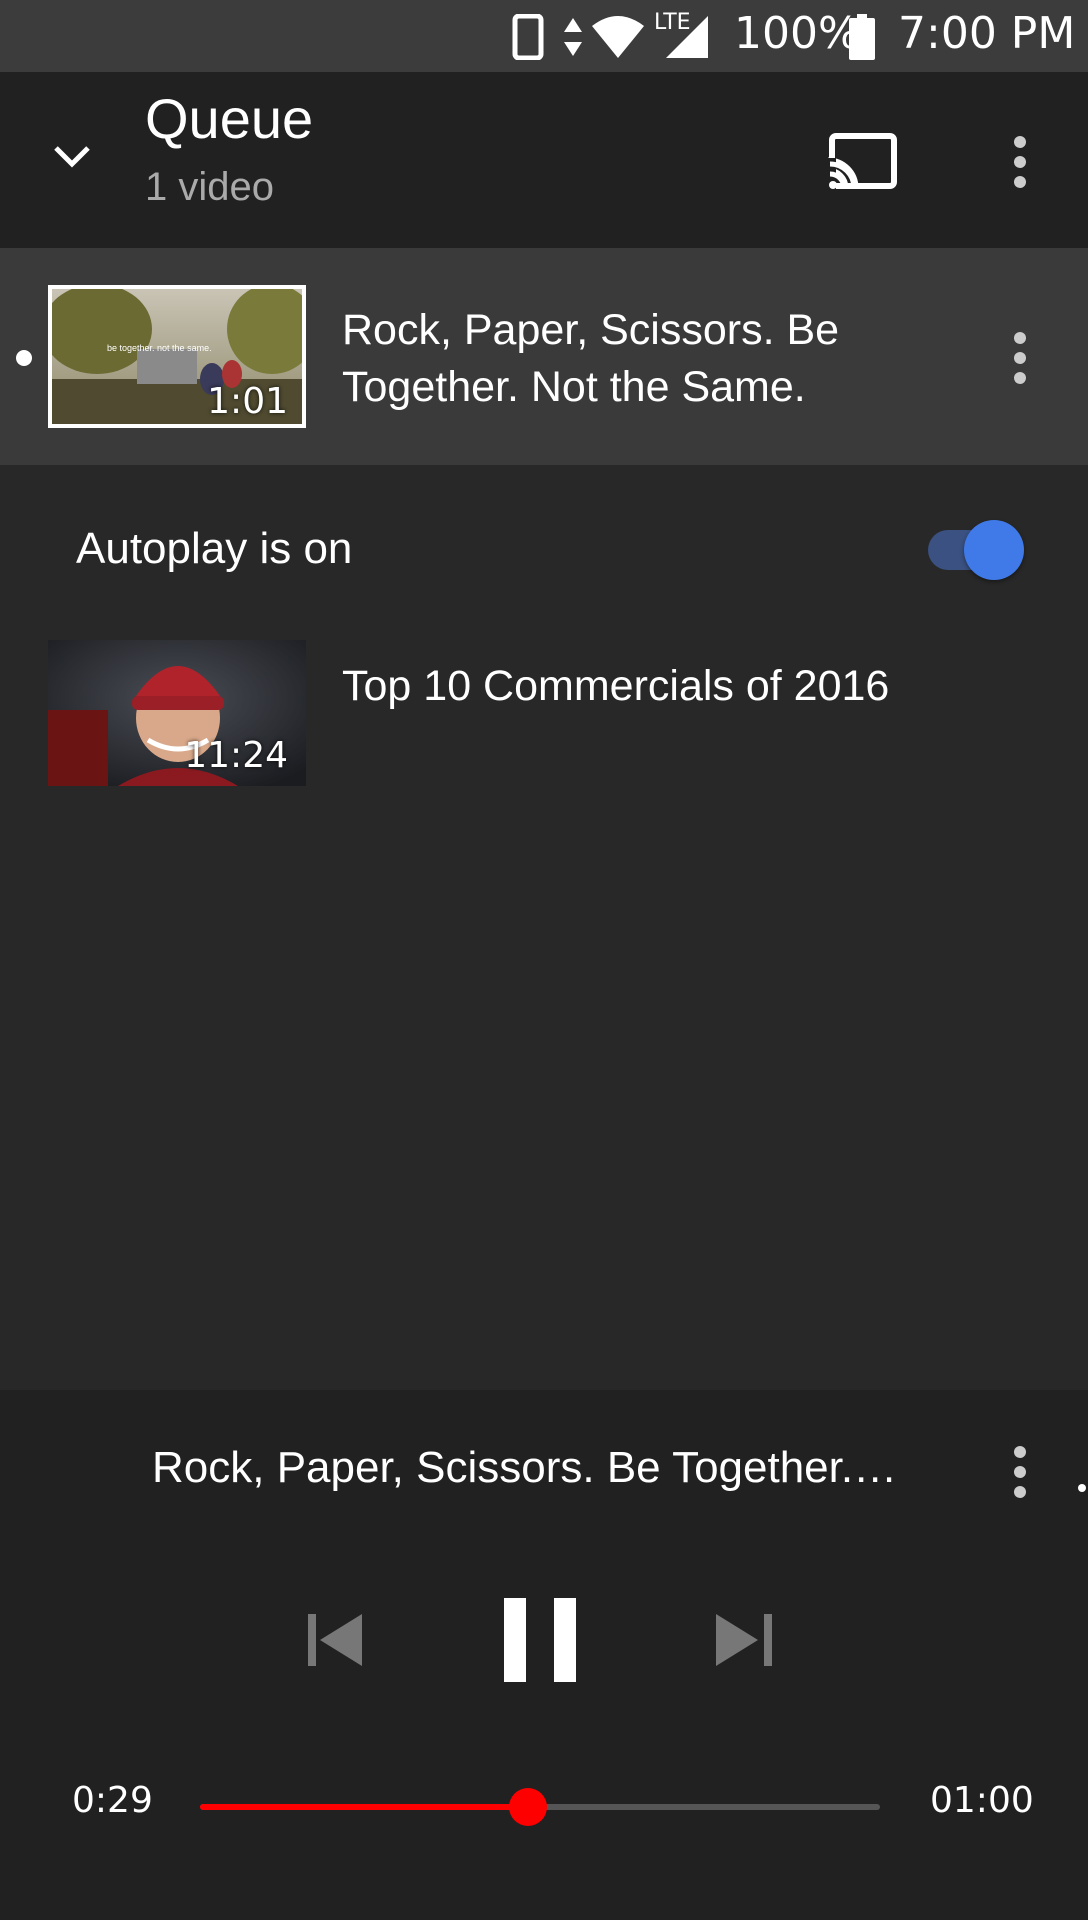 The height and width of the screenshot is (1920, 1088). I want to click on thumbnail-caption: be together. not the same., so click(159, 348).